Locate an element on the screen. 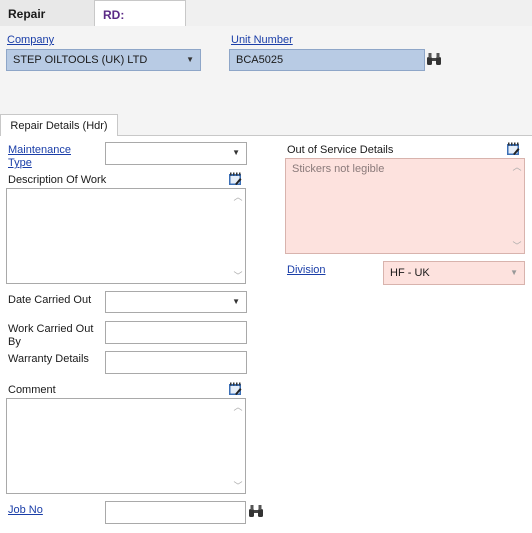 Image resolution: width=532 pixels, height=533 pixels. maintenance-type-select: ▼ is located at coordinates (176, 153).